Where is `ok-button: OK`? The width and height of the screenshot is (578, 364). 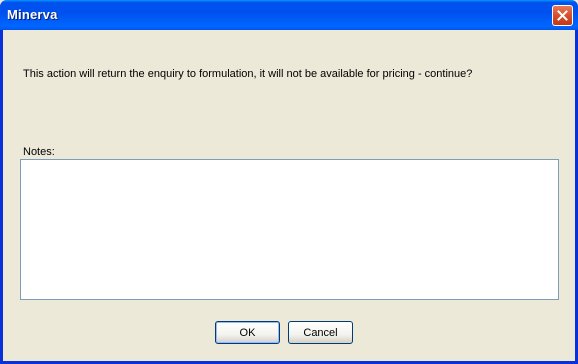 ok-button: OK is located at coordinates (247, 332).